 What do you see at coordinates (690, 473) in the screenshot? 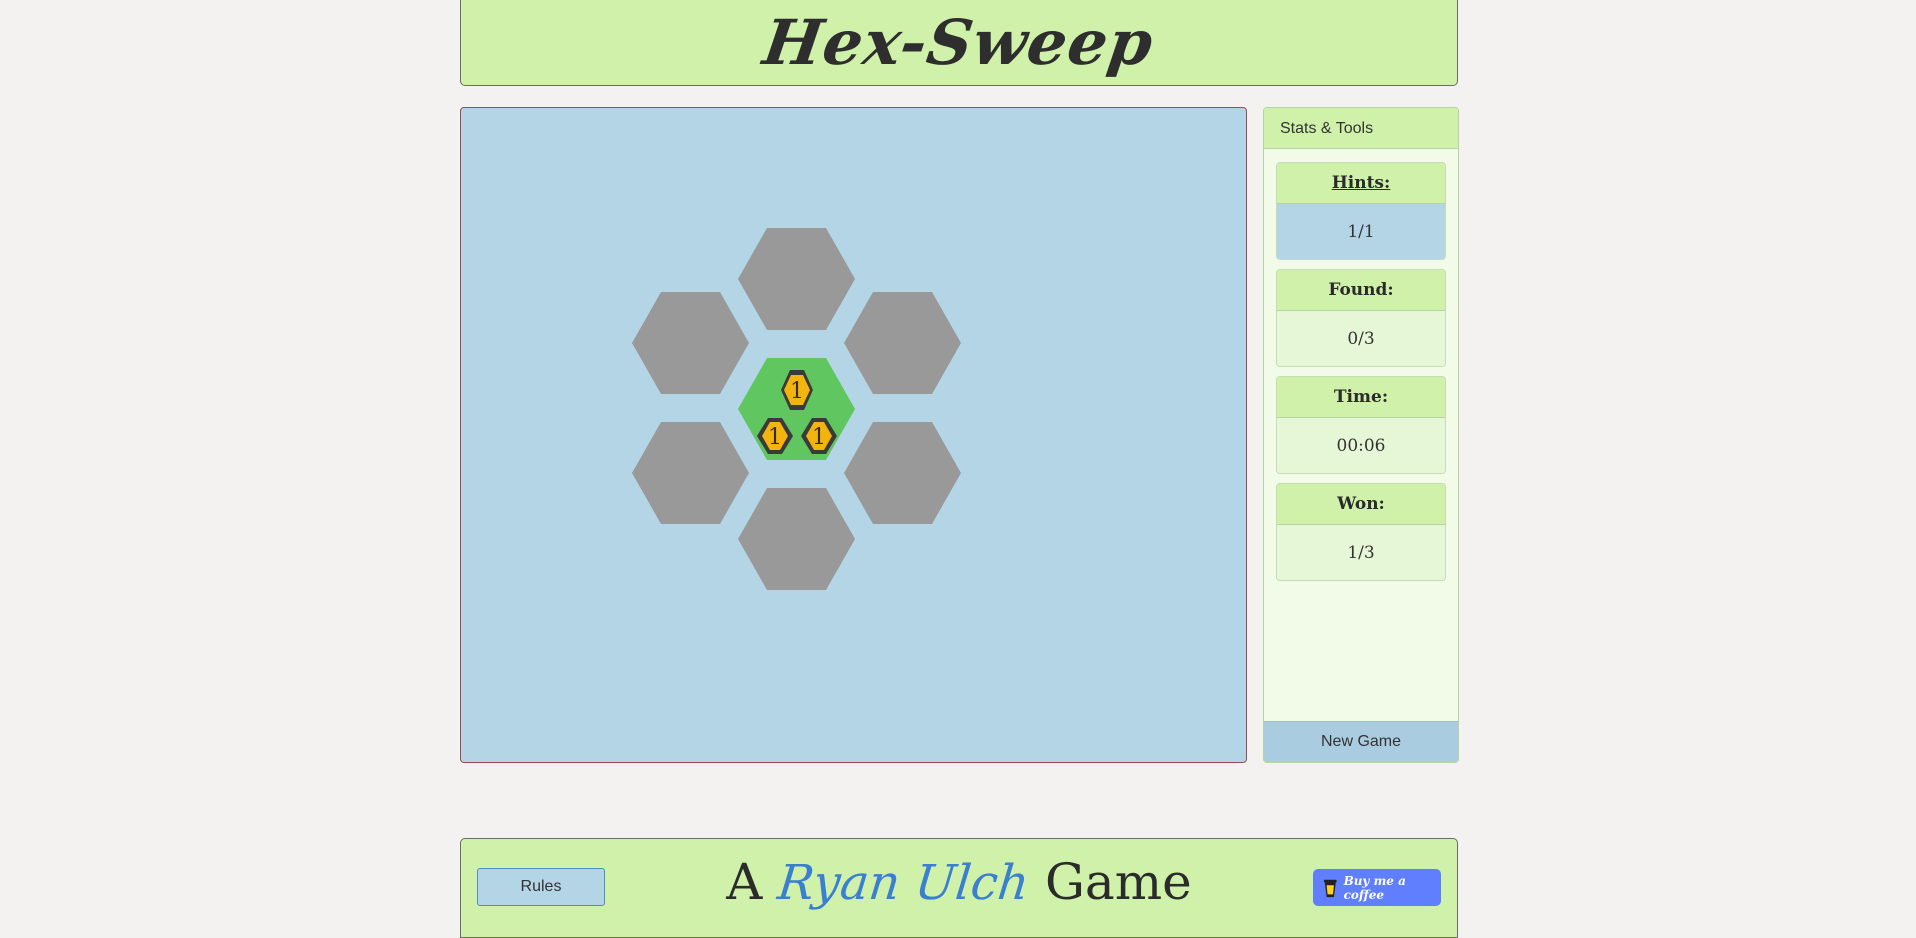
I see `hex-tile-lower-left` at bounding box center [690, 473].